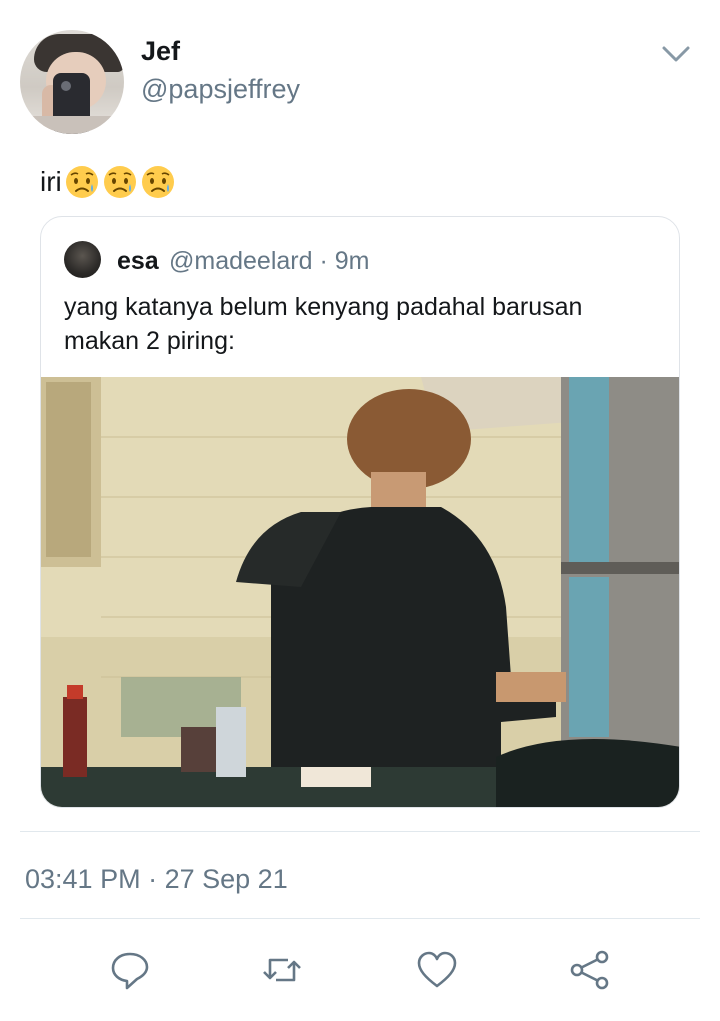 The image size is (720, 1021). I want to click on like-button, so click(437, 970).